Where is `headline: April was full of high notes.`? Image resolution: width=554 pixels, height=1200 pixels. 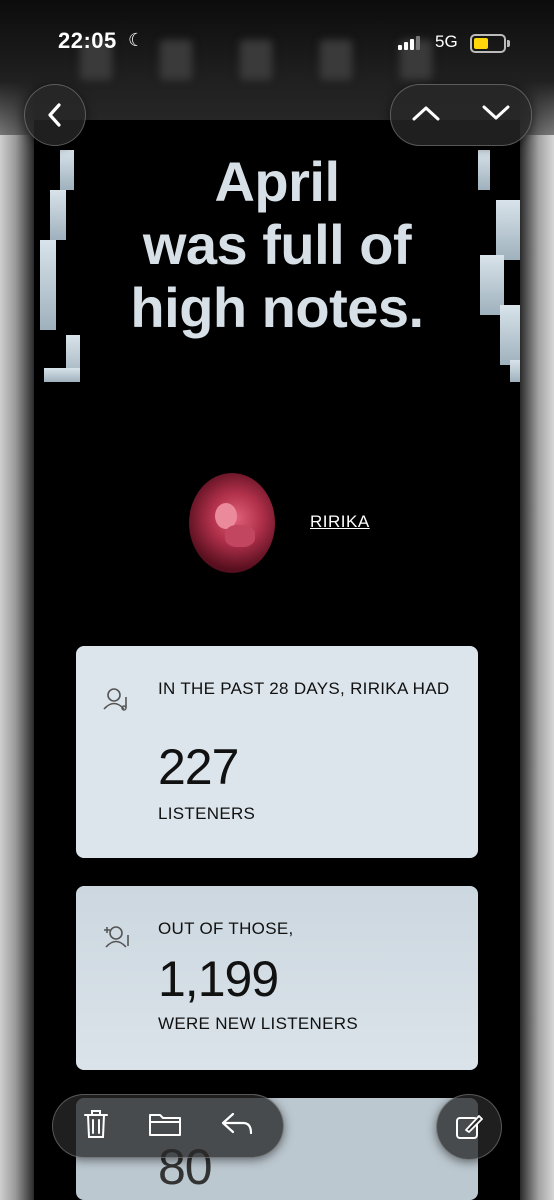
headline: April was full of high notes. is located at coordinates (277, 244).